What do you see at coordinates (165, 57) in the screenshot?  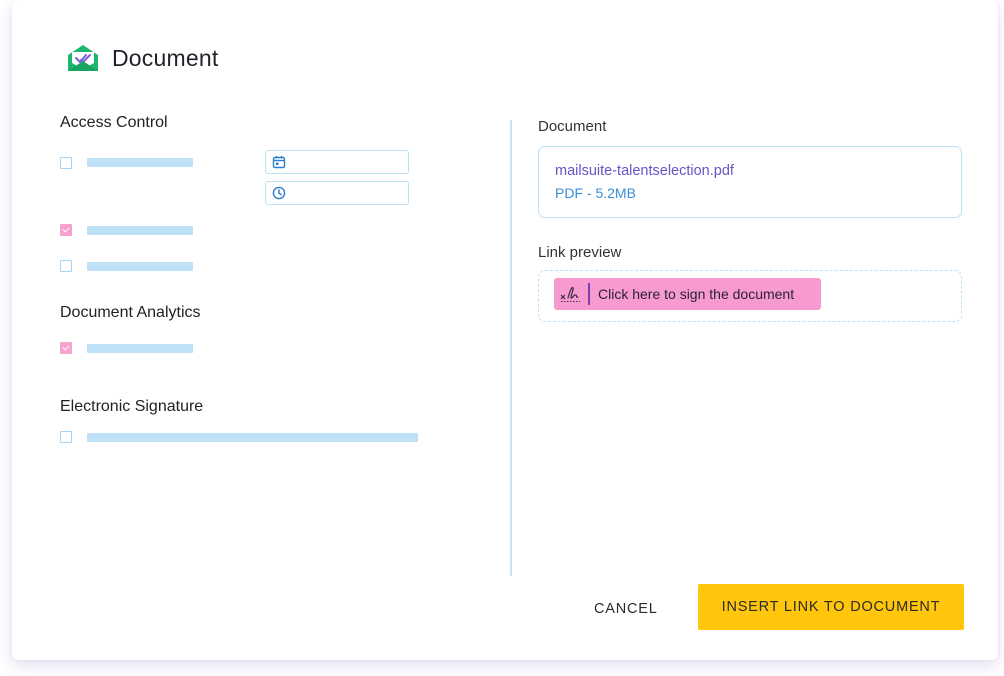 I see `dialog-title: Document` at bounding box center [165, 57].